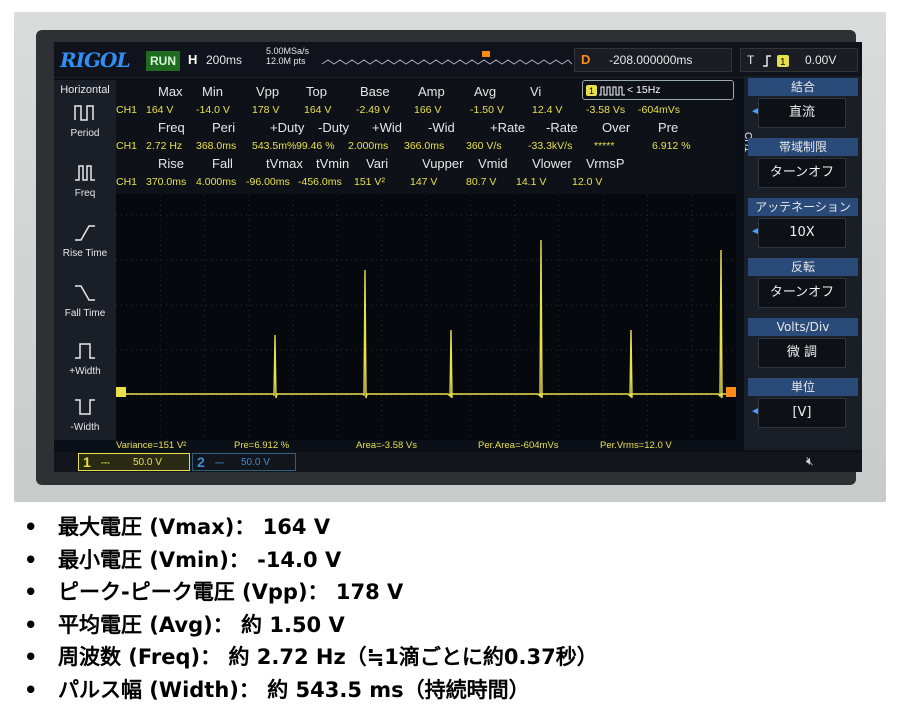 The width and height of the screenshot is (900, 714). What do you see at coordinates (216, 146) in the screenshot?
I see `meas-row2-2: 368.0ms` at bounding box center [216, 146].